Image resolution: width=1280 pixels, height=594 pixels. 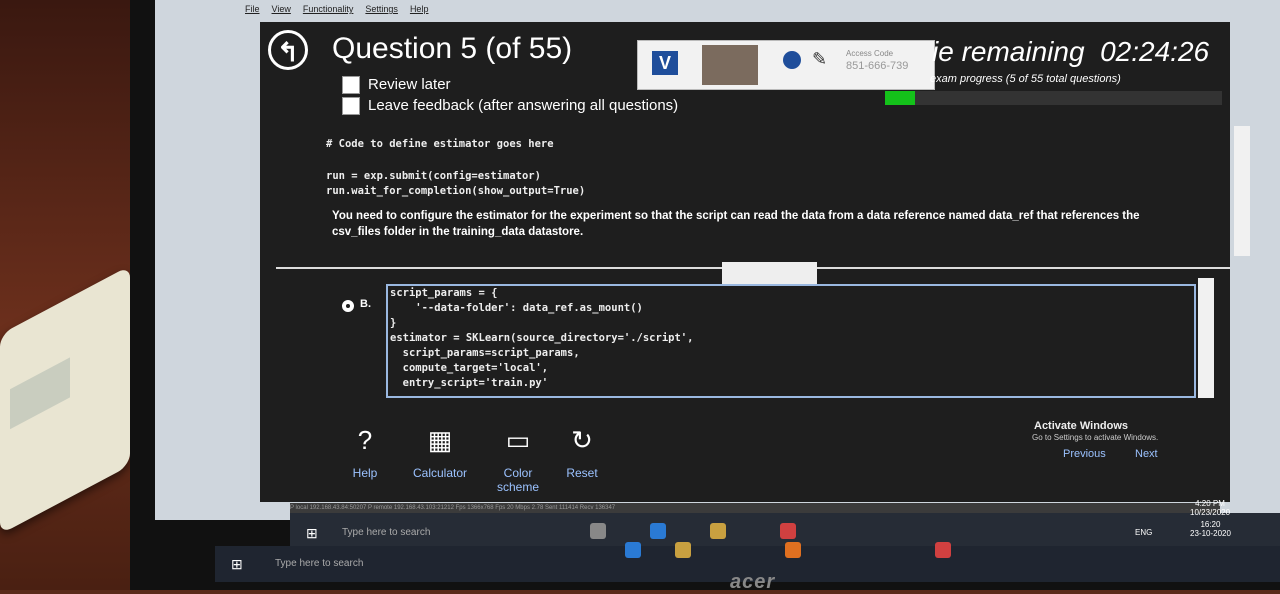 What do you see at coordinates (281, 13) in the screenshot?
I see `menu-view: View` at bounding box center [281, 13].